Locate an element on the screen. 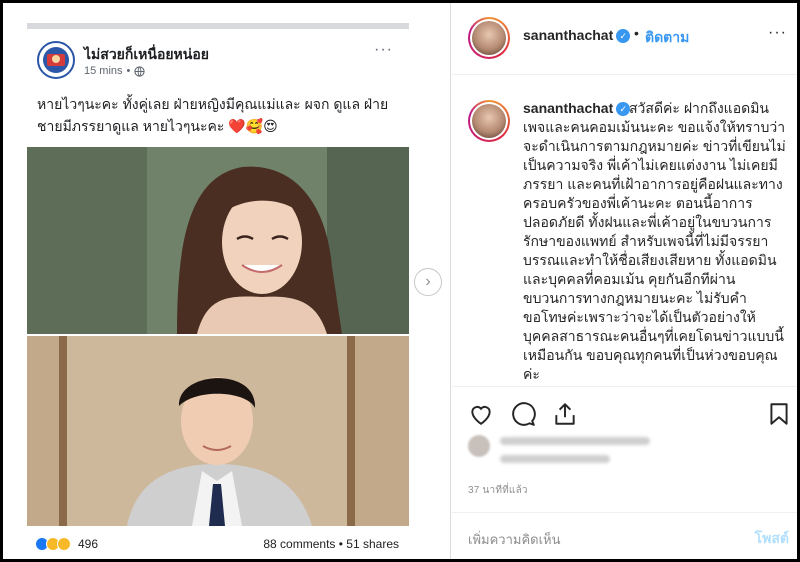 The height and width of the screenshot is (562, 800). ig-post-header: sananthachat ✓ • ติดตาม ··· is located at coordinates (624, 39).